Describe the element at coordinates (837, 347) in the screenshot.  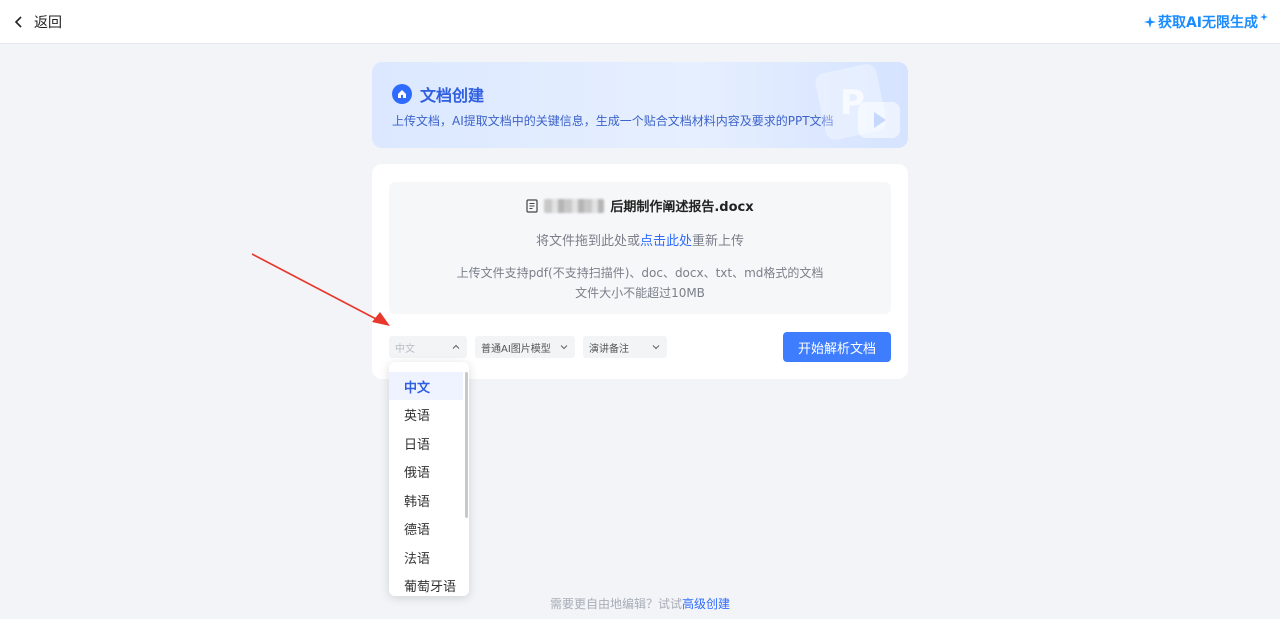
I see `start-parse-button: 开始解析文档` at that location.